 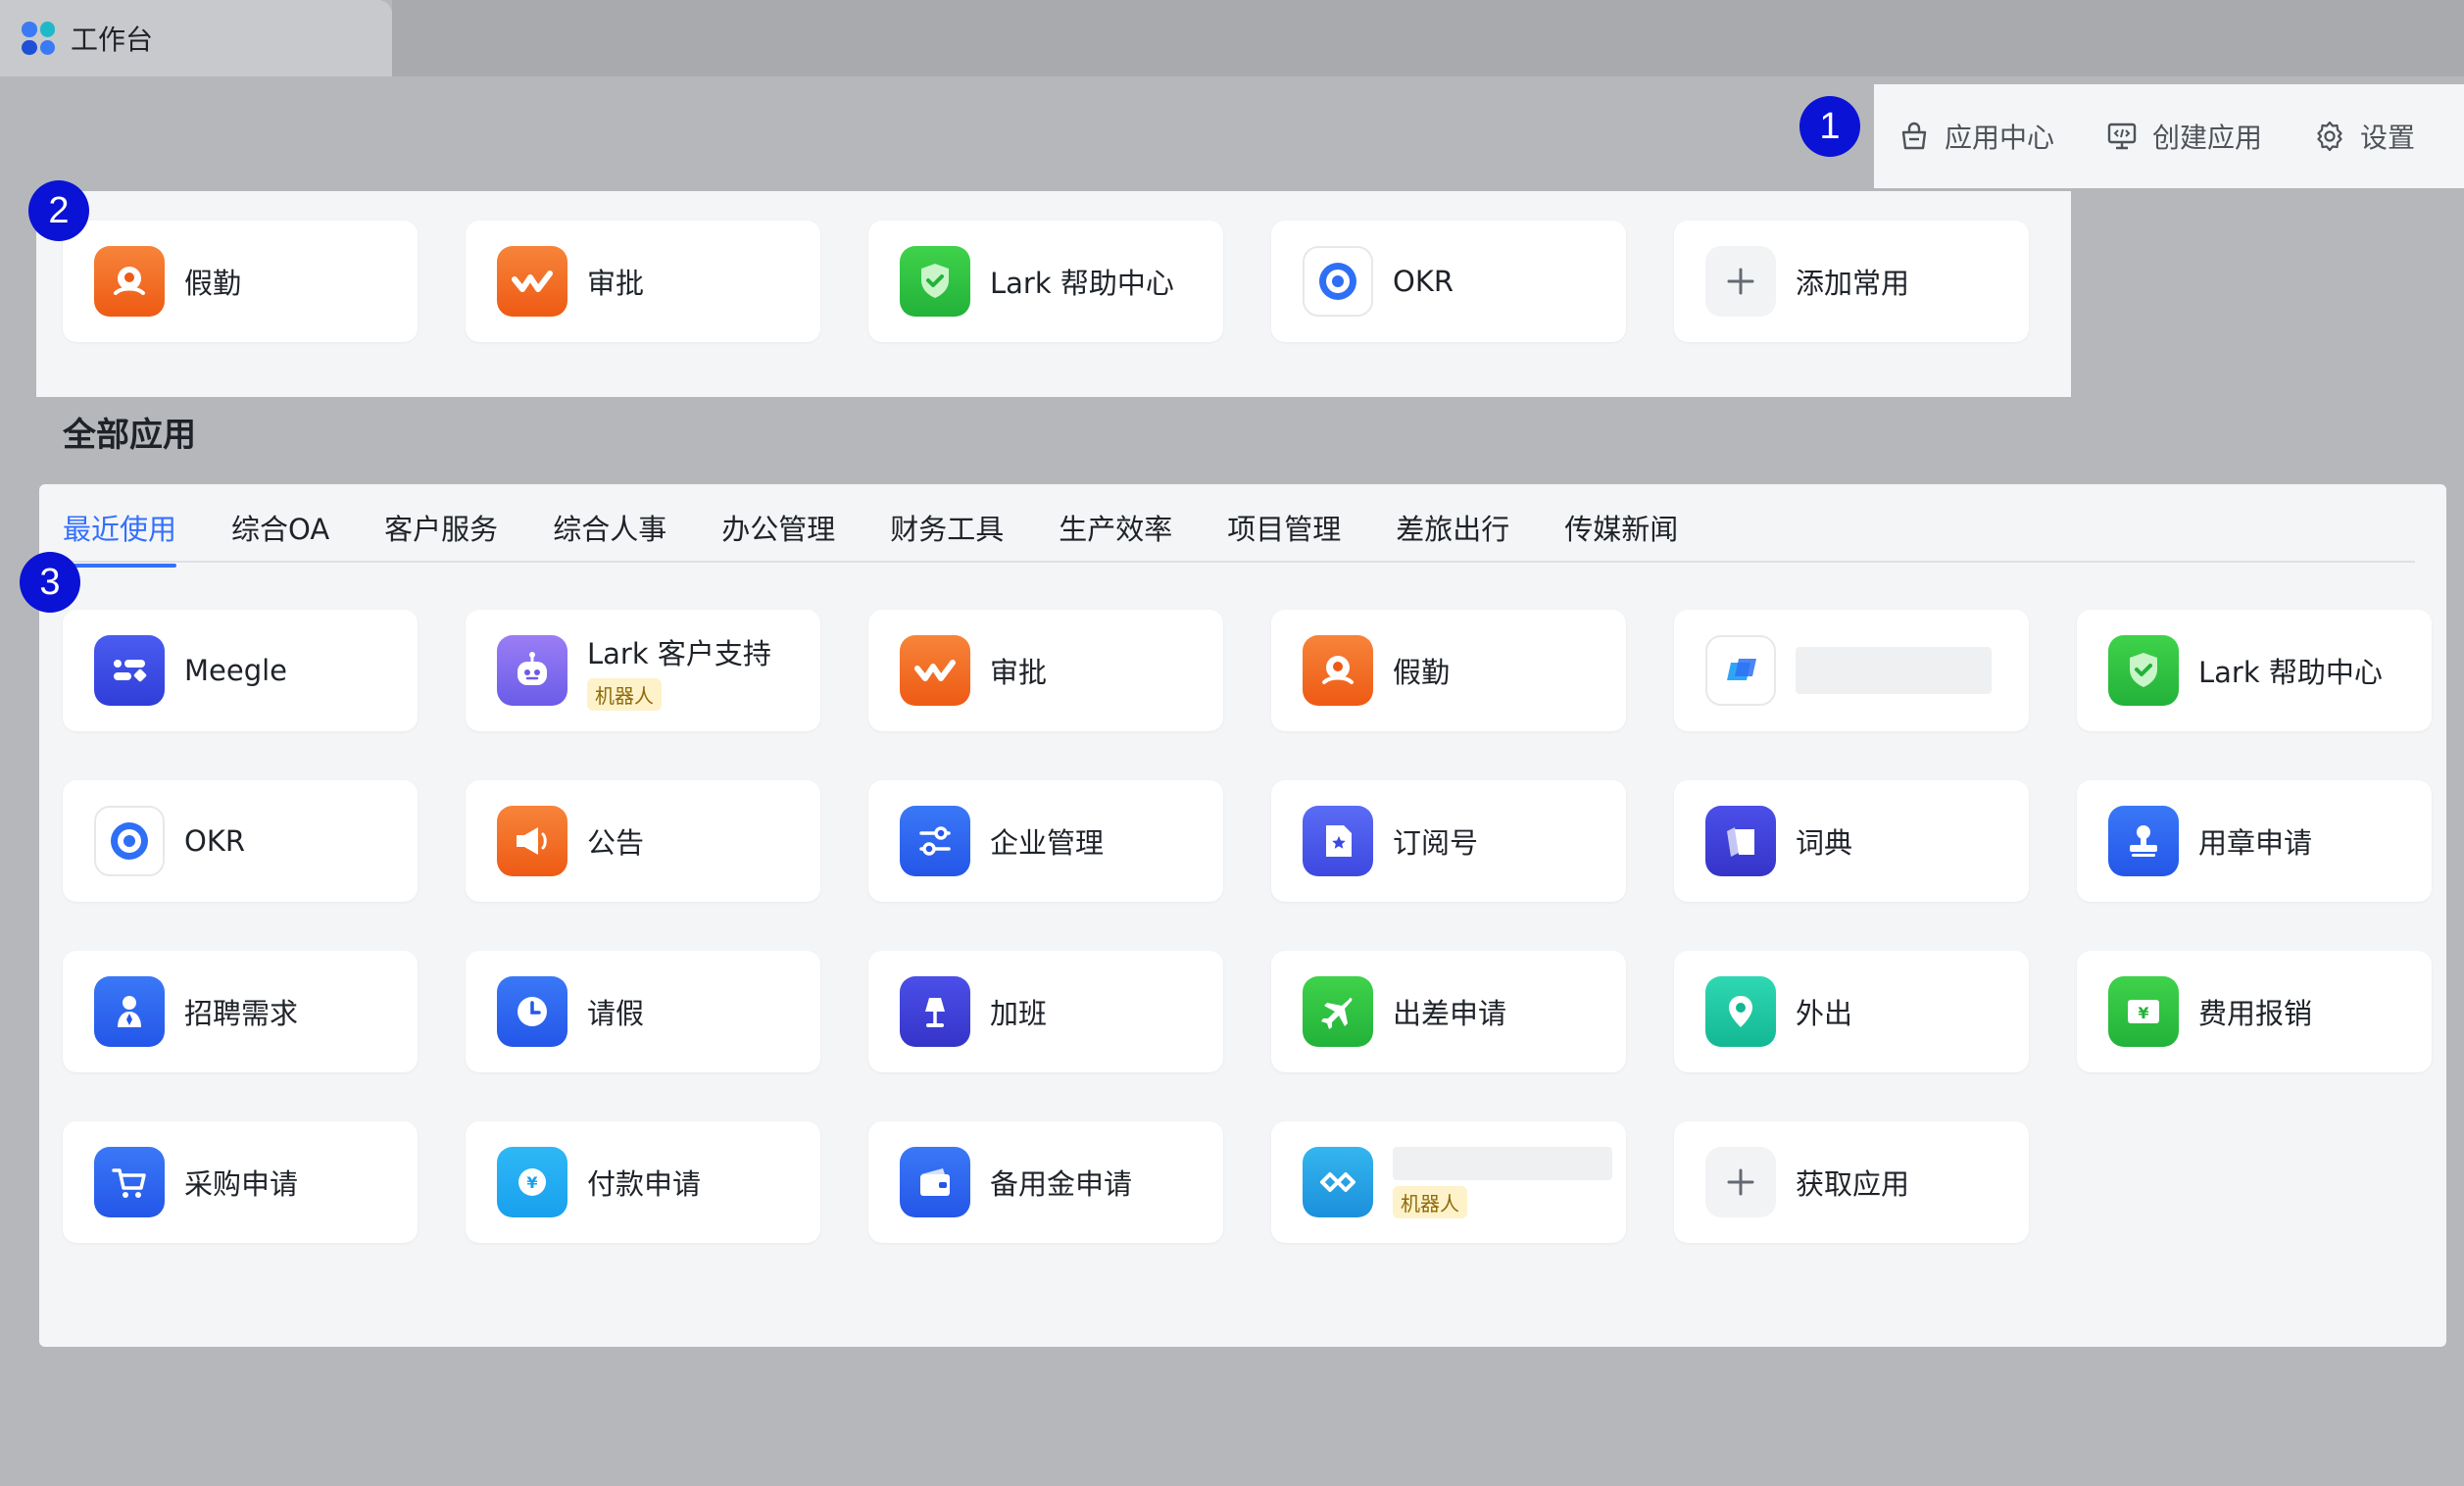 I want to click on settings-label: 设置, so click(x=2388, y=138).